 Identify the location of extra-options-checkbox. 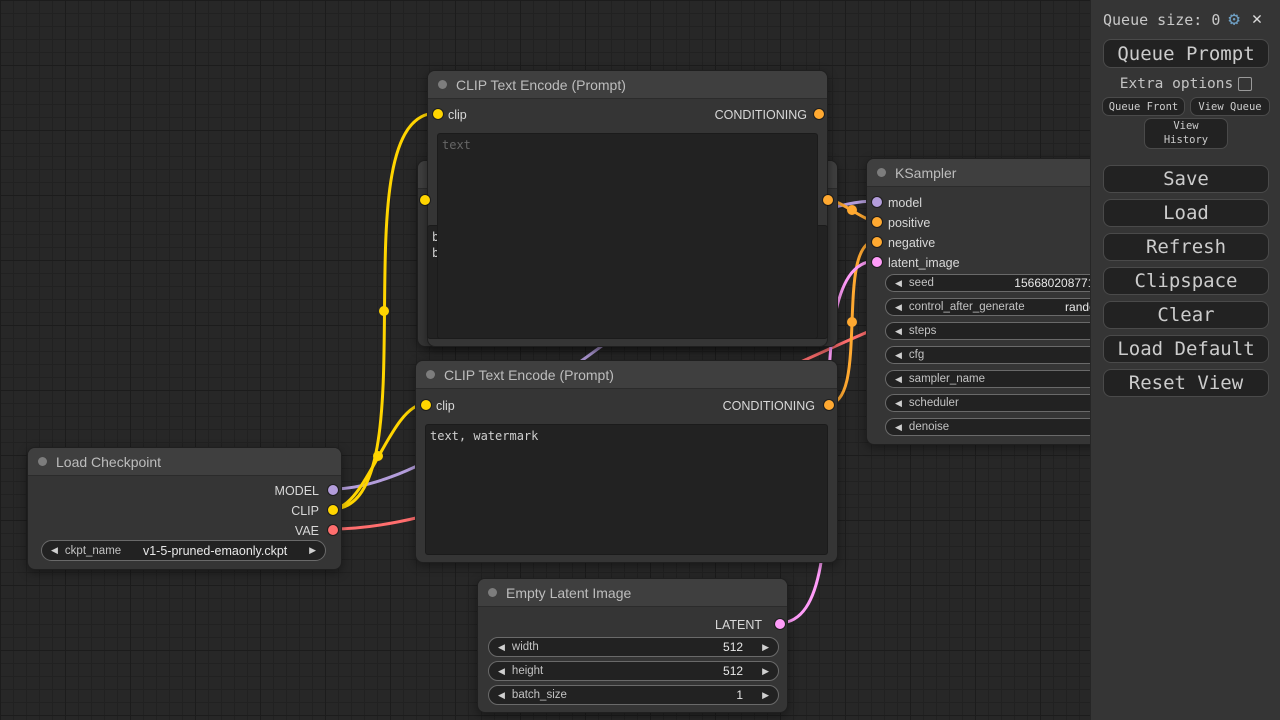
(1245, 84).